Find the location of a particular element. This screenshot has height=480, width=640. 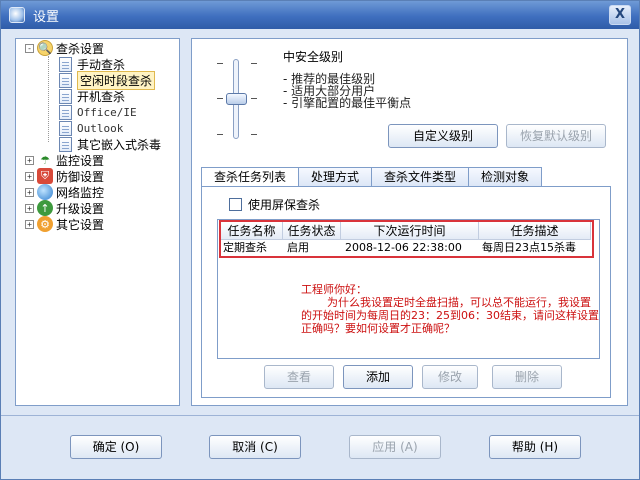

window-title: 设置 is located at coordinates (46, 17).